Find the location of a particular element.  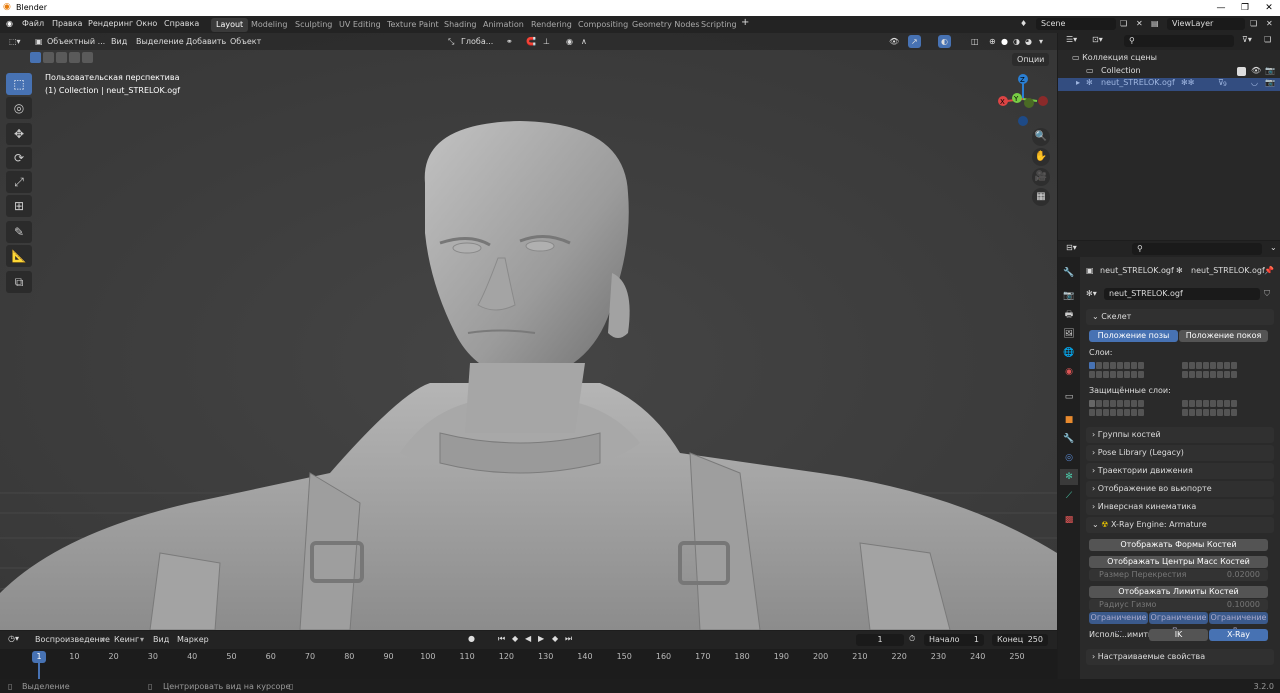

protected-layers-grid is located at coordinates (1179, 409).